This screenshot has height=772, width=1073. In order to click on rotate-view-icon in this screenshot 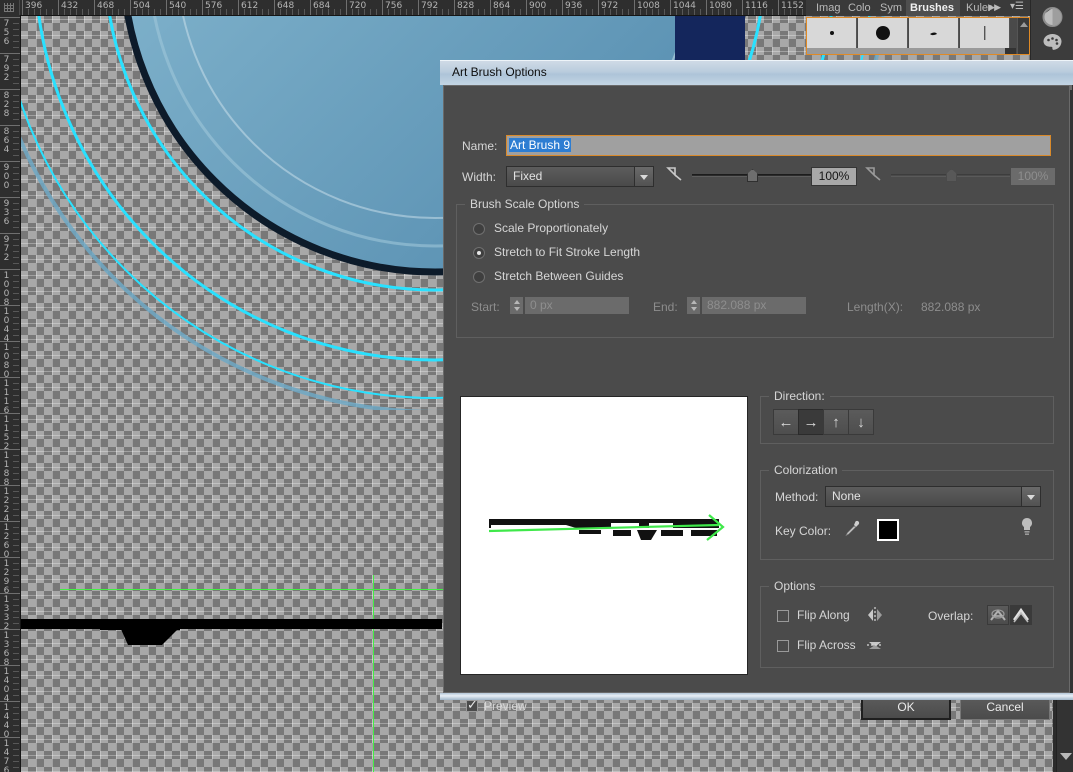, I will do `click(1052, 17)`.